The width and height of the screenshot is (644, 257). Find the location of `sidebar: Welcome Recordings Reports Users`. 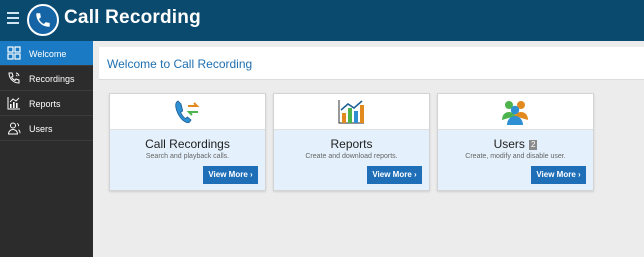

sidebar: Welcome Recordings Reports Users is located at coordinates (46, 149).